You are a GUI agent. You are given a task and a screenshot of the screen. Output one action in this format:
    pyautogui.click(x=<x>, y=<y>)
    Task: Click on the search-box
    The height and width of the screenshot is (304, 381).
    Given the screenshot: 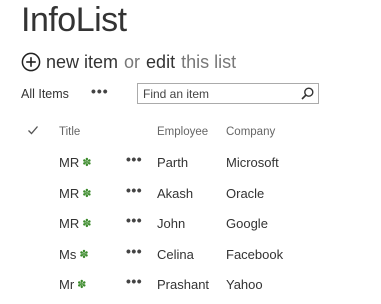 What is the action you would take?
    pyautogui.click(x=228, y=93)
    